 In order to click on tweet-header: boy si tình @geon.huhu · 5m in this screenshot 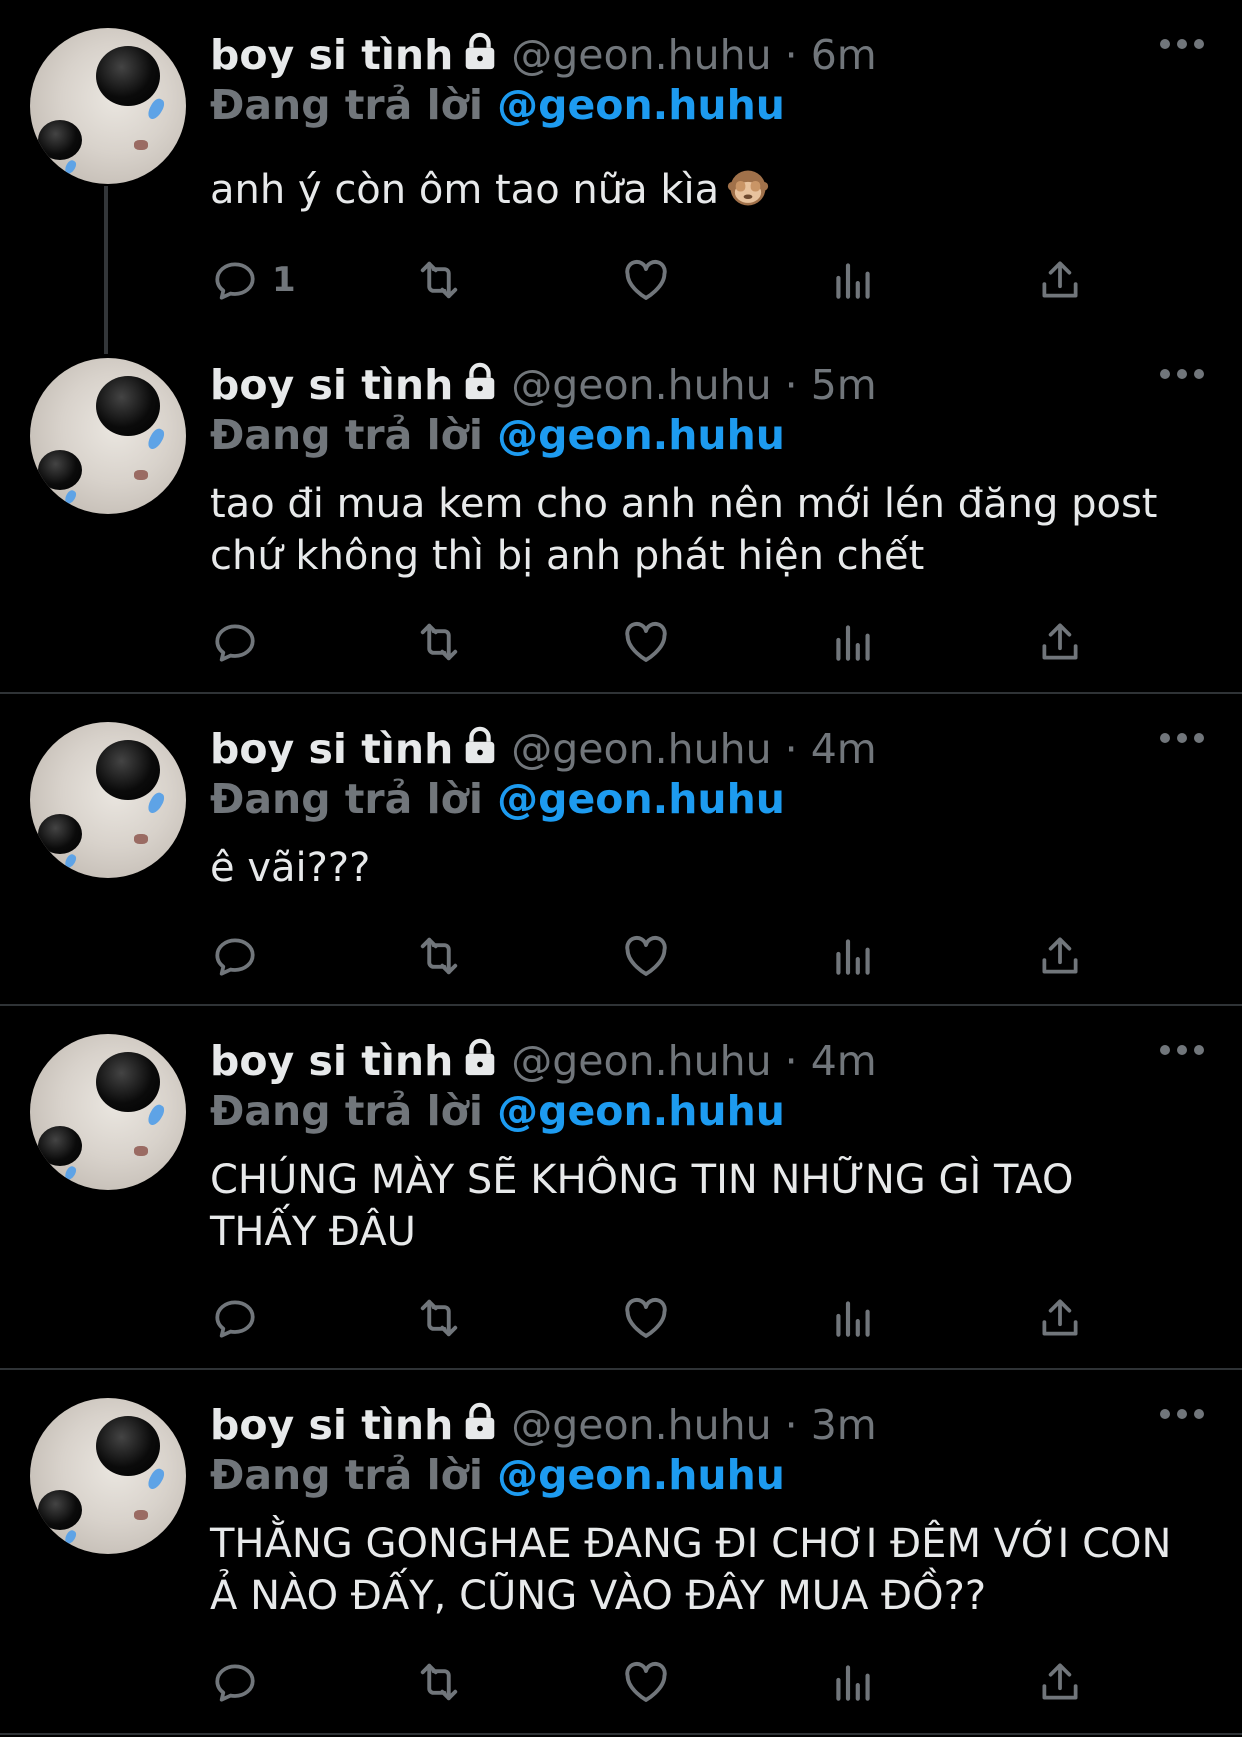, I will do `click(543, 386)`.